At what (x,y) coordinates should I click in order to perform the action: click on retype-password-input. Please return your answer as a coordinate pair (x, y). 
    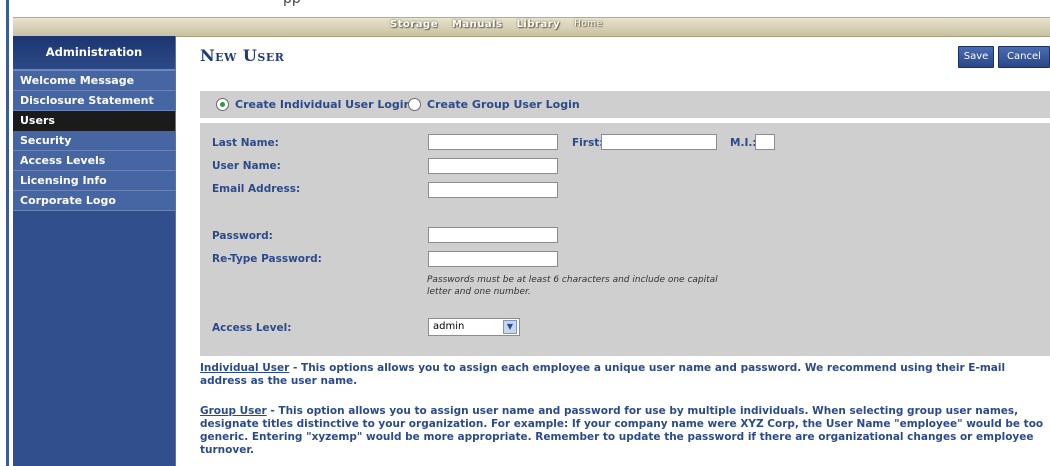
    Looking at the image, I should click on (493, 259).